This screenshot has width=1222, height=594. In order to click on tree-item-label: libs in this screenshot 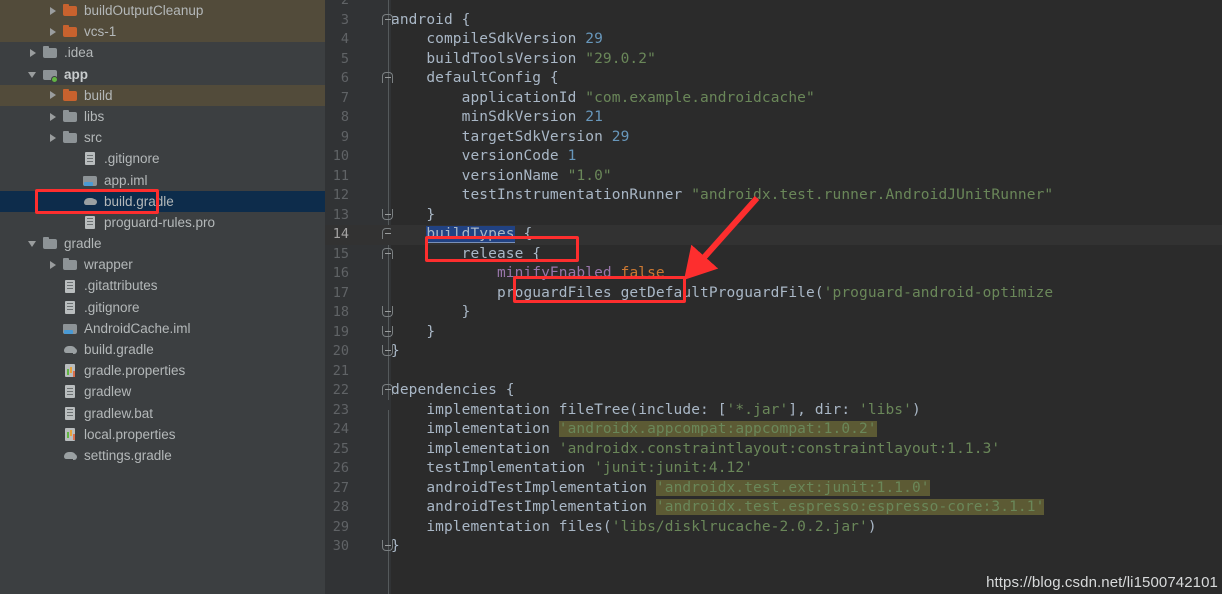, I will do `click(94, 116)`.